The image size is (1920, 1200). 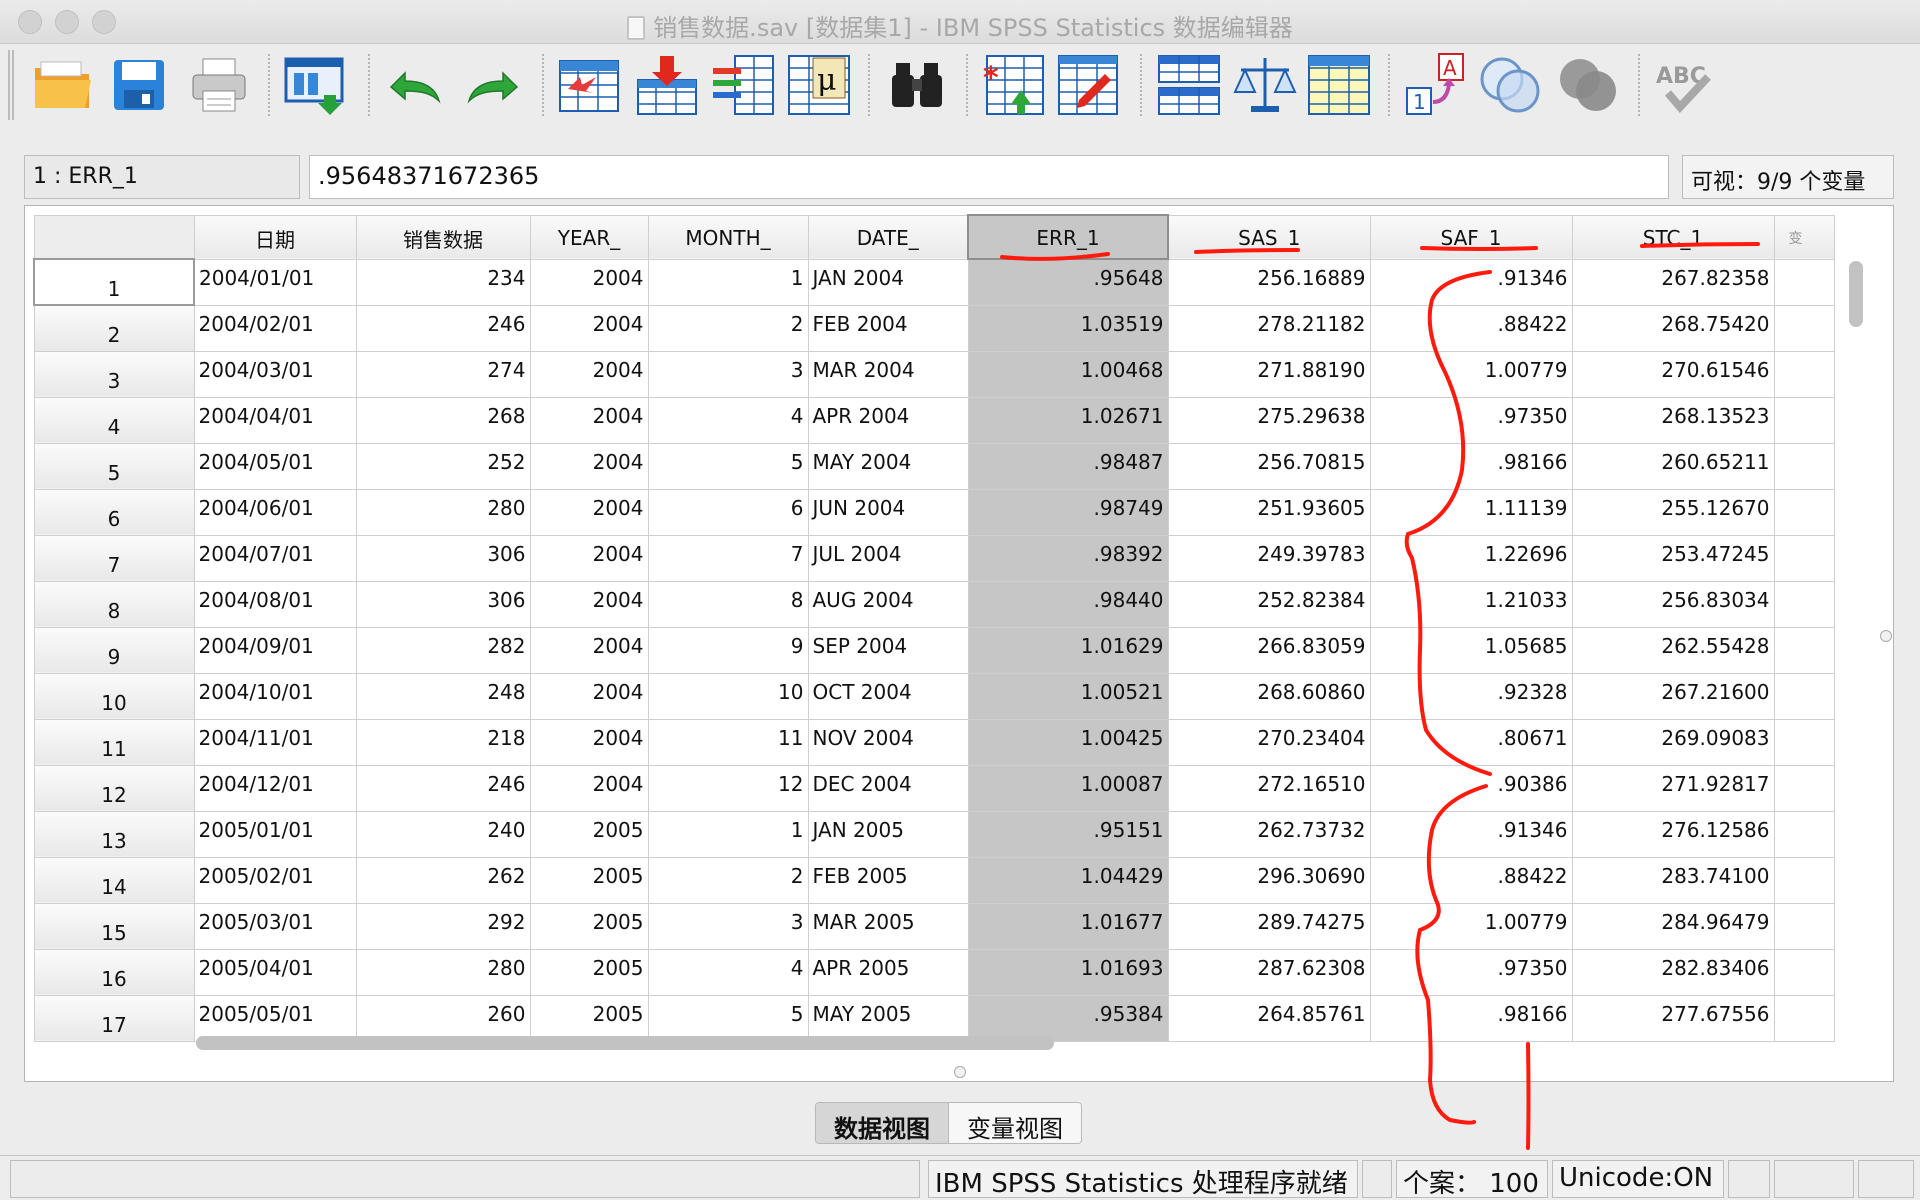 What do you see at coordinates (1269, 742) in the screenshot?
I see `cell-sas: 270.23404` at bounding box center [1269, 742].